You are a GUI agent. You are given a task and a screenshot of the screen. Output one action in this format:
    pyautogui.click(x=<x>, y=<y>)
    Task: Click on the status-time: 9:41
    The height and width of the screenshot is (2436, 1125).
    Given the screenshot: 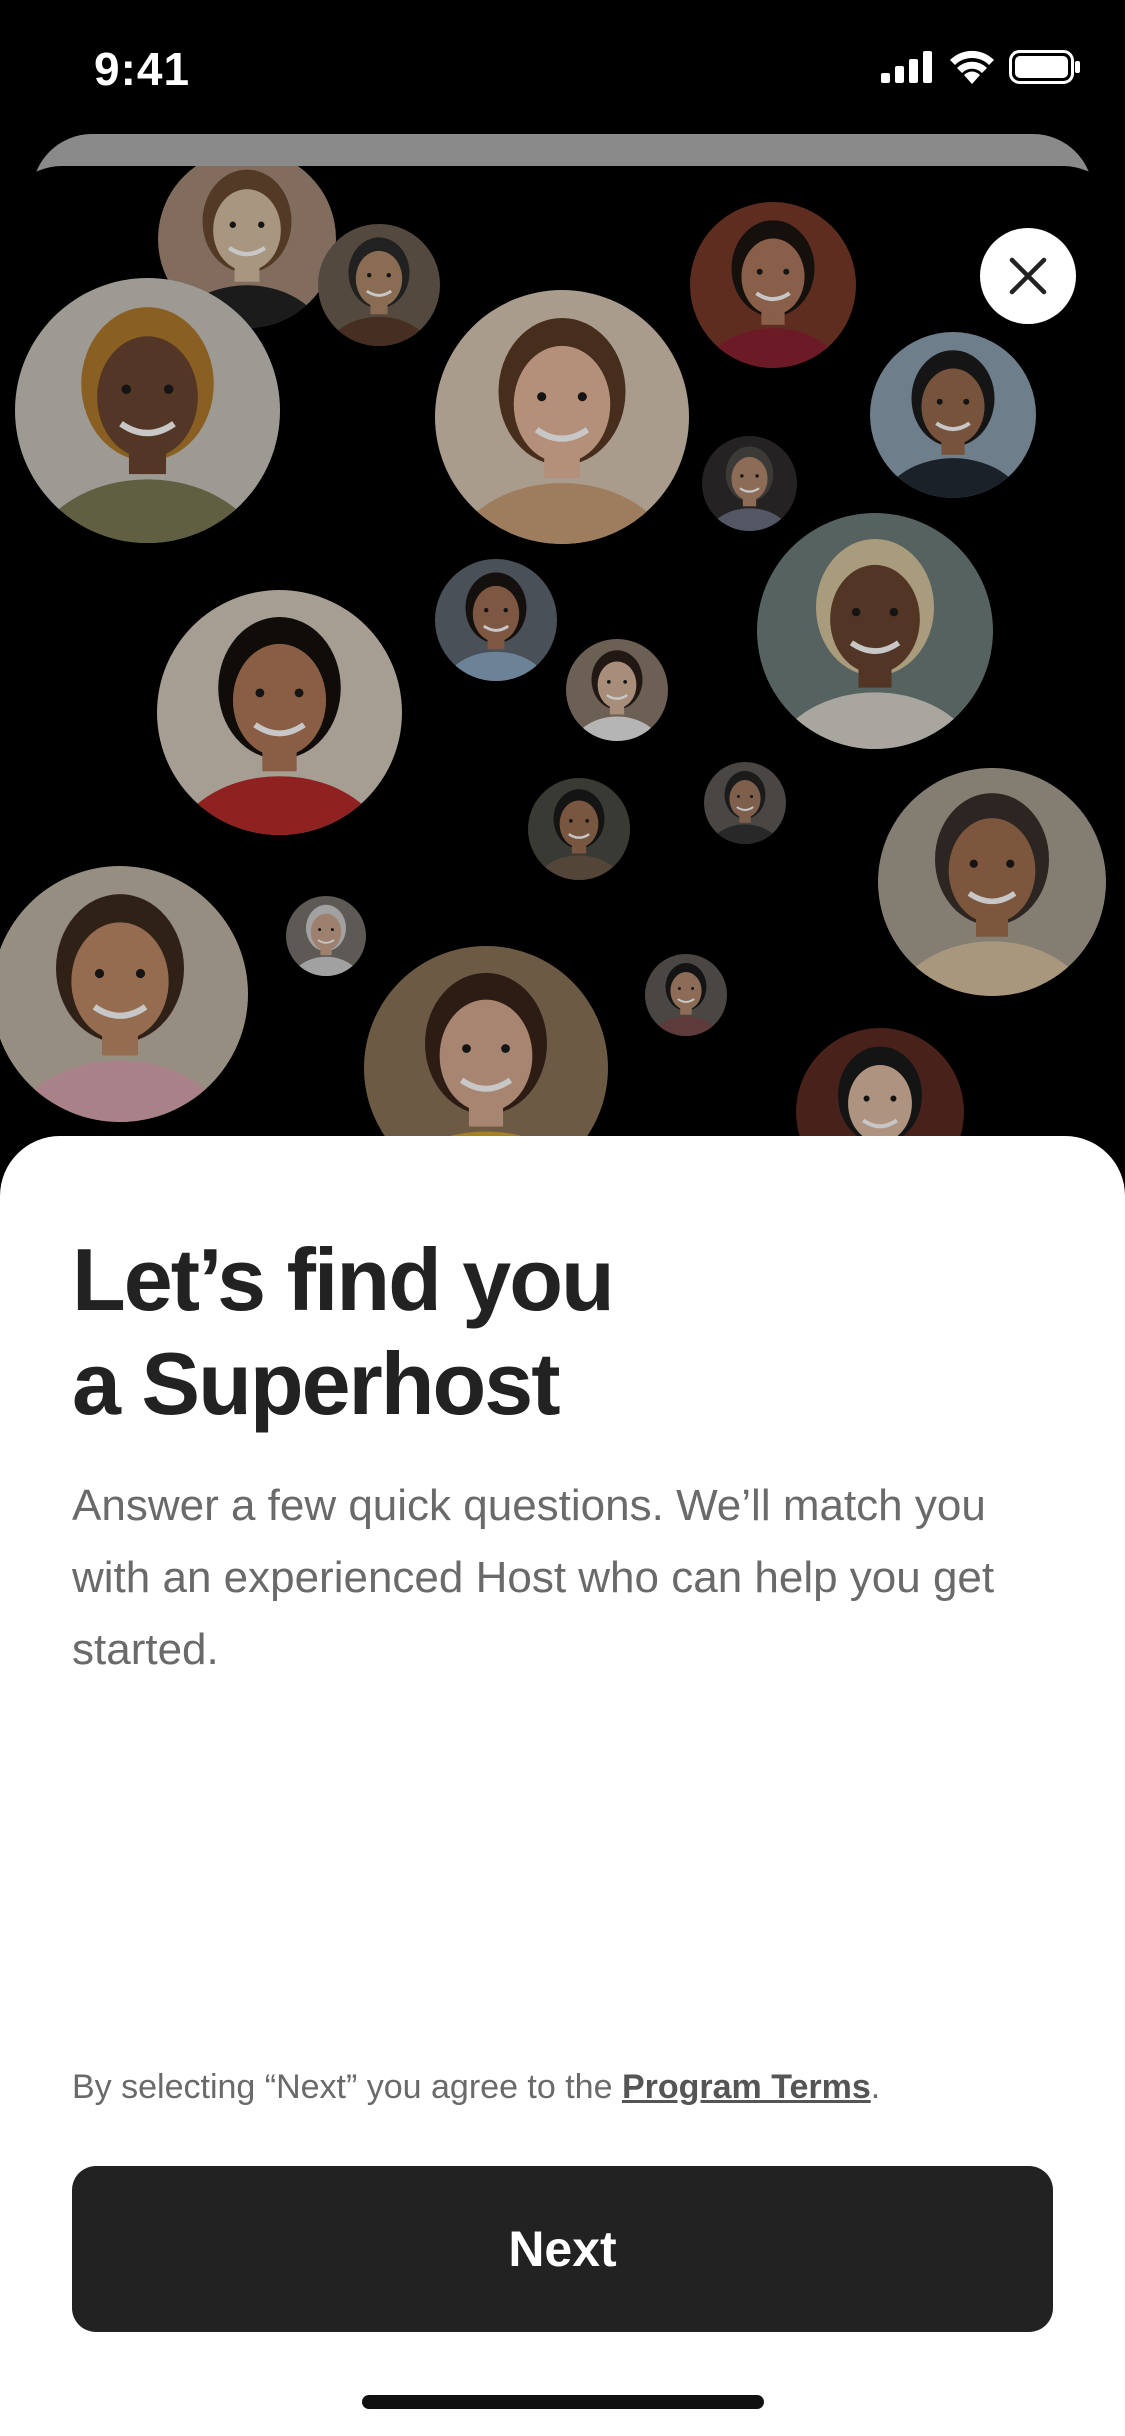 What is the action you would take?
    pyautogui.click(x=142, y=69)
    